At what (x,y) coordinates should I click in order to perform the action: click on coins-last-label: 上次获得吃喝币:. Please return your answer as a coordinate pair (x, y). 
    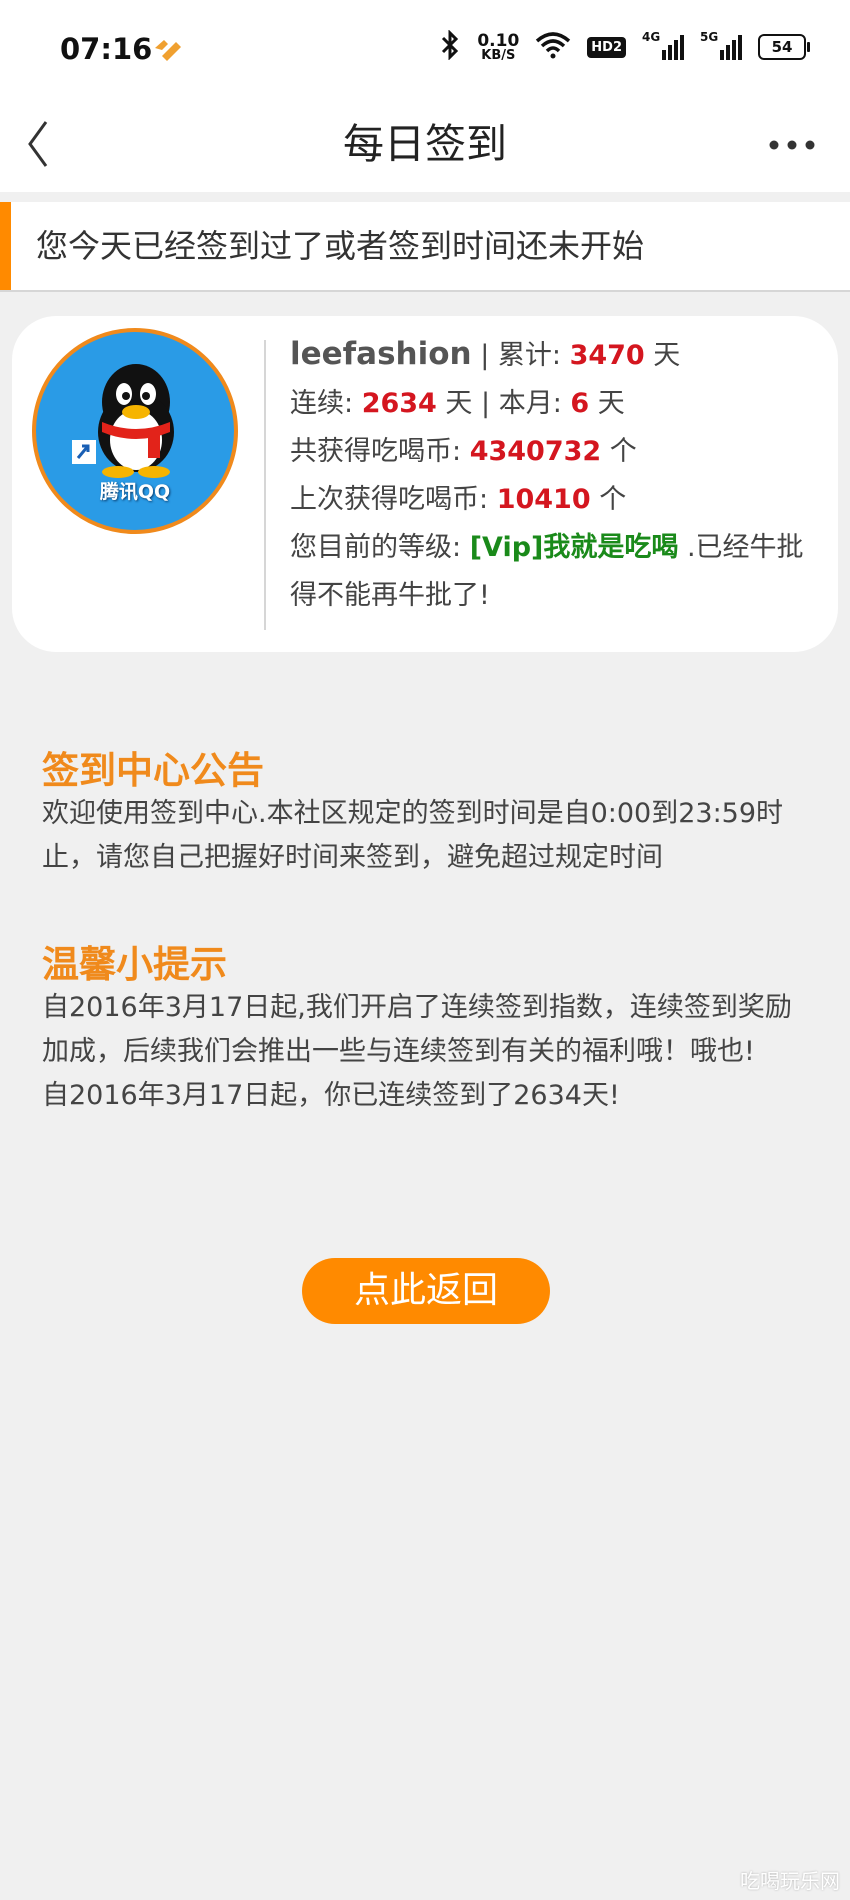
    Looking at the image, I should click on (393, 499).